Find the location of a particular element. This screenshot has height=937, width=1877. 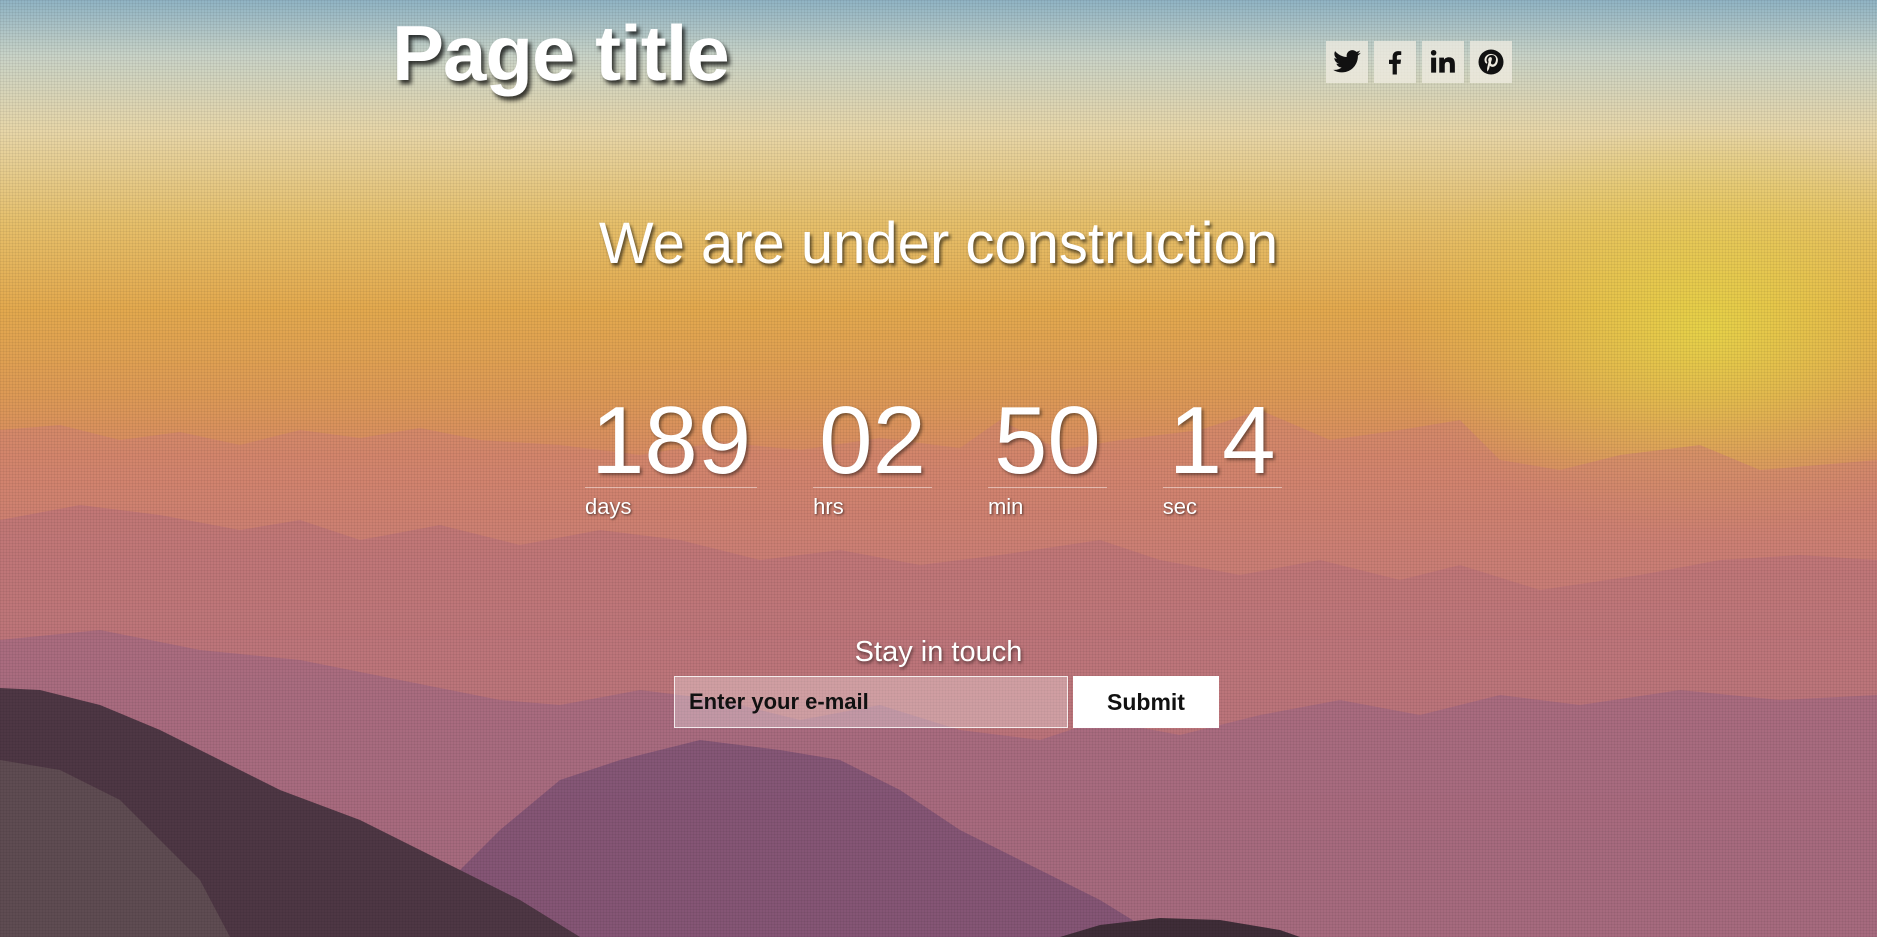

countdown-seconds: 14 sec is located at coordinates (1222, 456).